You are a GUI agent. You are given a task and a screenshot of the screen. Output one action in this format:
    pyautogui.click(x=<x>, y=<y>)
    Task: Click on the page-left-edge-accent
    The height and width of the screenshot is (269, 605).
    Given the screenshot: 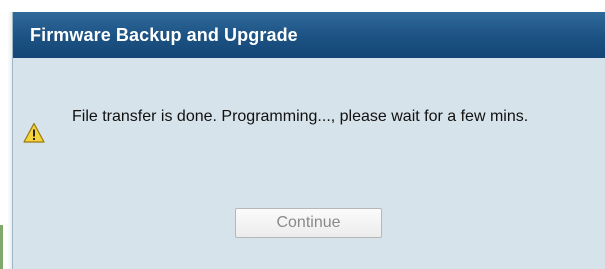 What is the action you would take?
    pyautogui.click(x=1, y=247)
    